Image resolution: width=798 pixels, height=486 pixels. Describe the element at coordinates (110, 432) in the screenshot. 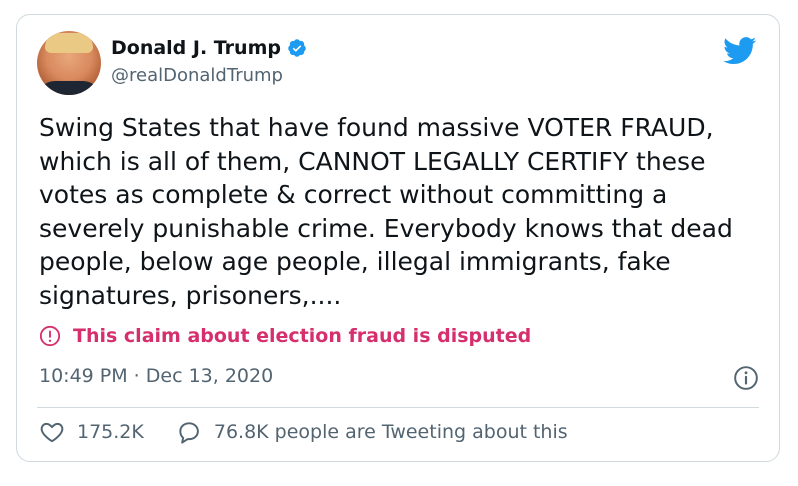

I see `like-count: 175.2K` at that location.